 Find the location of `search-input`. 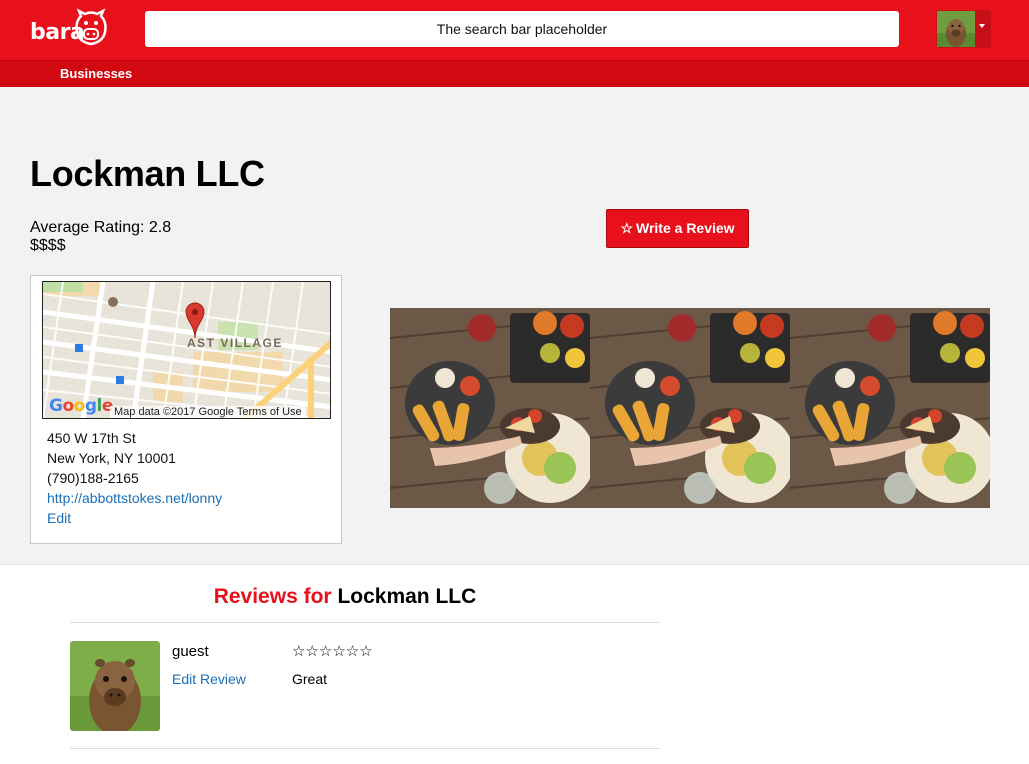

search-input is located at coordinates (522, 29).